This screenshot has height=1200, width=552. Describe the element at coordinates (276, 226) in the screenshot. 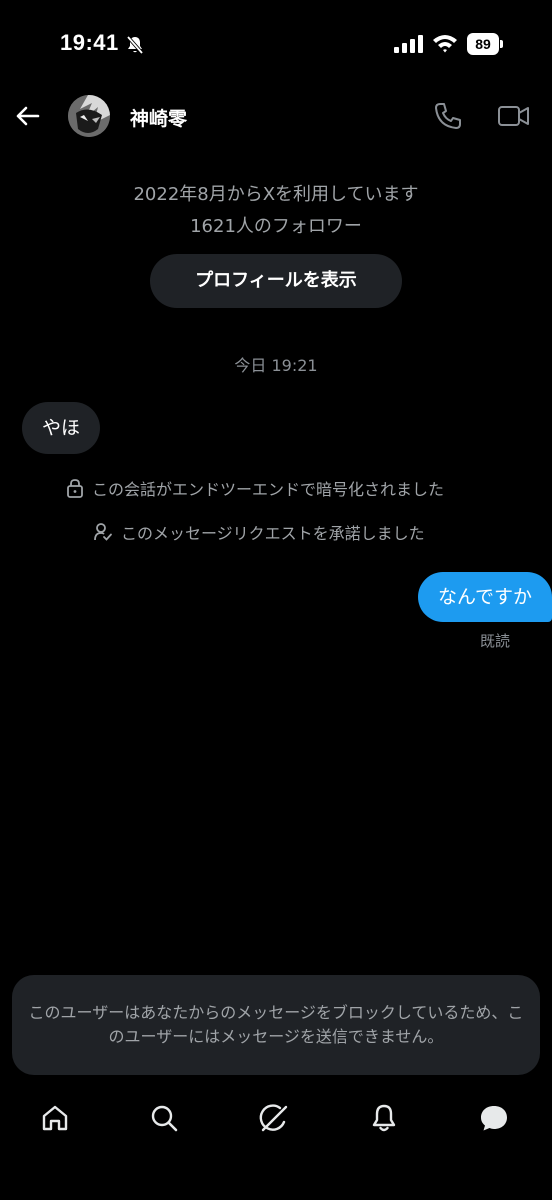

I see `followers-count-text: 1621人のフォロワー` at that location.